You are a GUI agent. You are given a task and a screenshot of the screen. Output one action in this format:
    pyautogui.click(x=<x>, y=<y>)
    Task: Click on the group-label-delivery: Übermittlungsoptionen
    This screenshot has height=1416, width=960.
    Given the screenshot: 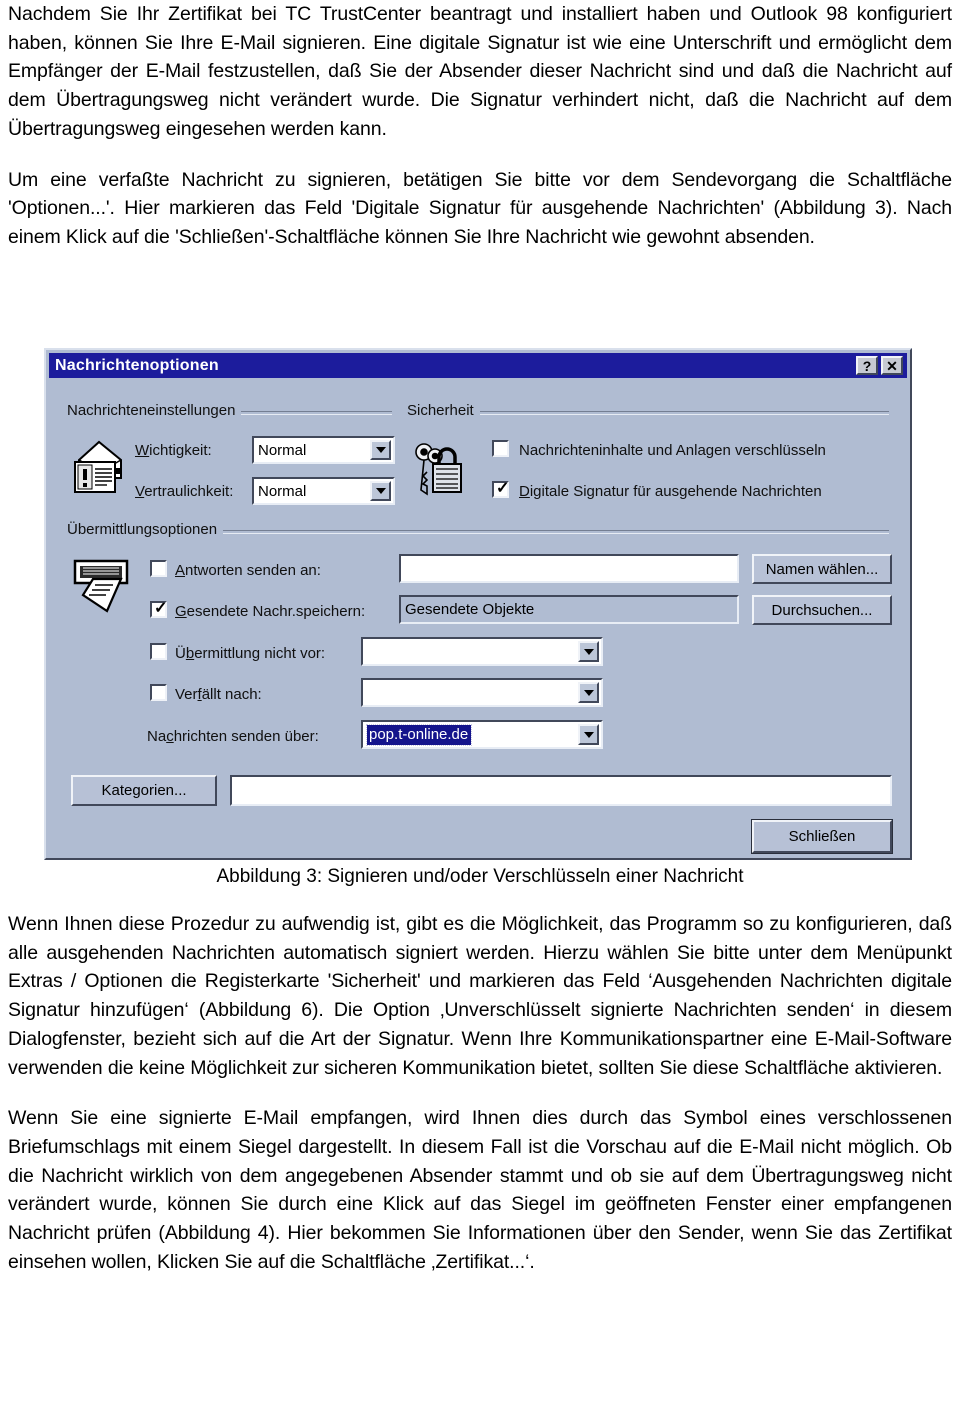 What is the action you would take?
    pyautogui.click(x=145, y=529)
    